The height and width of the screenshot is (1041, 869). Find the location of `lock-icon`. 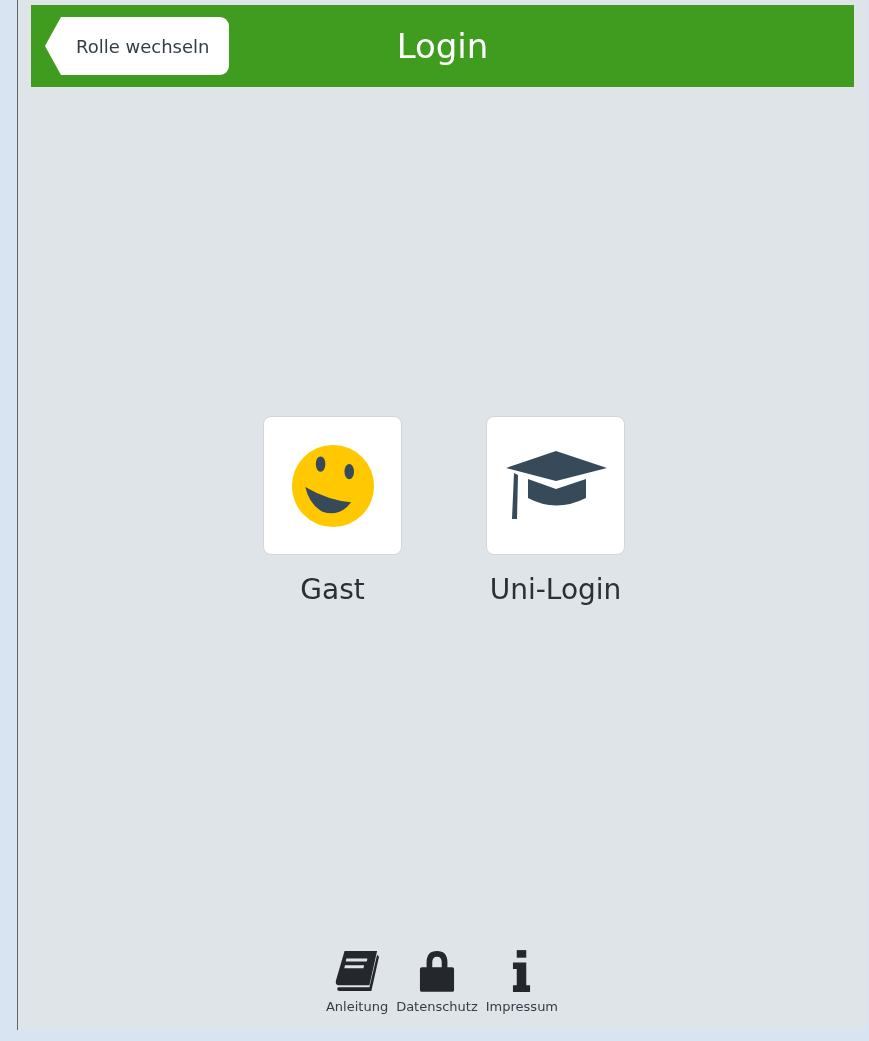

lock-icon is located at coordinates (436, 971).